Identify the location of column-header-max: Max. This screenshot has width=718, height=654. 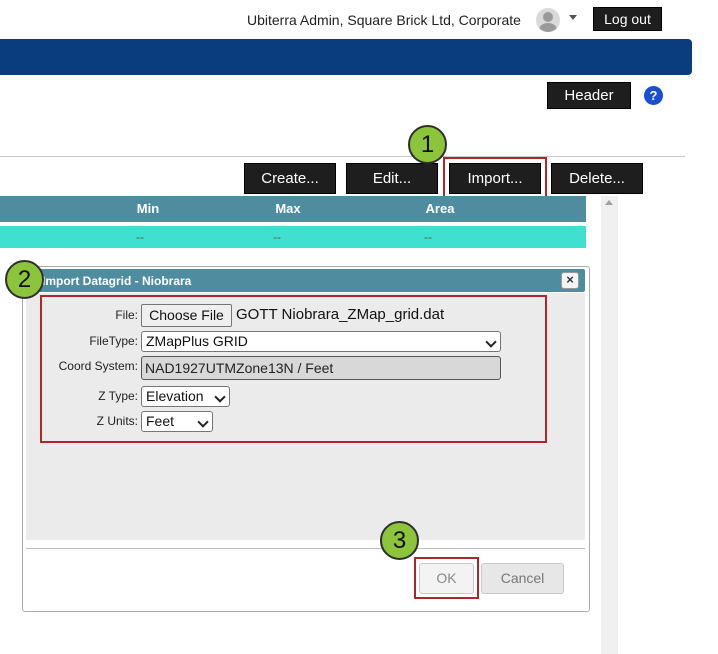
(288, 208).